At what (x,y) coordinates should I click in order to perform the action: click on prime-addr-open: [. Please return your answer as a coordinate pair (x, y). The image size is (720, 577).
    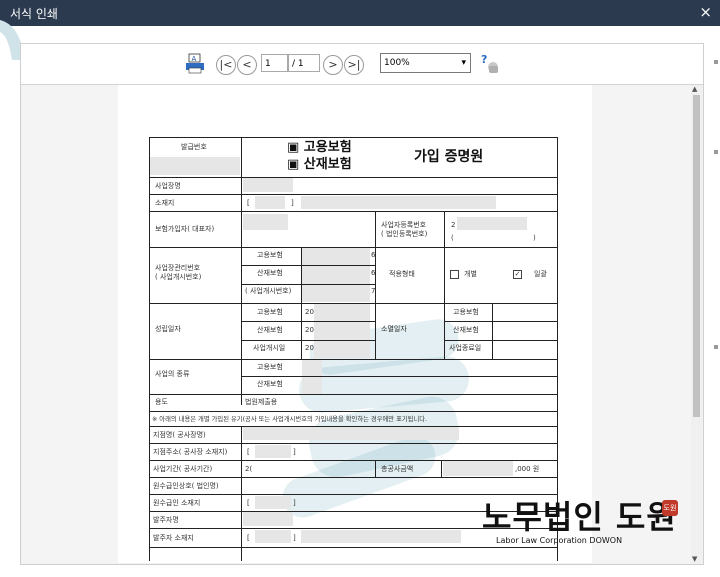
    Looking at the image, I should click on (248, 503).